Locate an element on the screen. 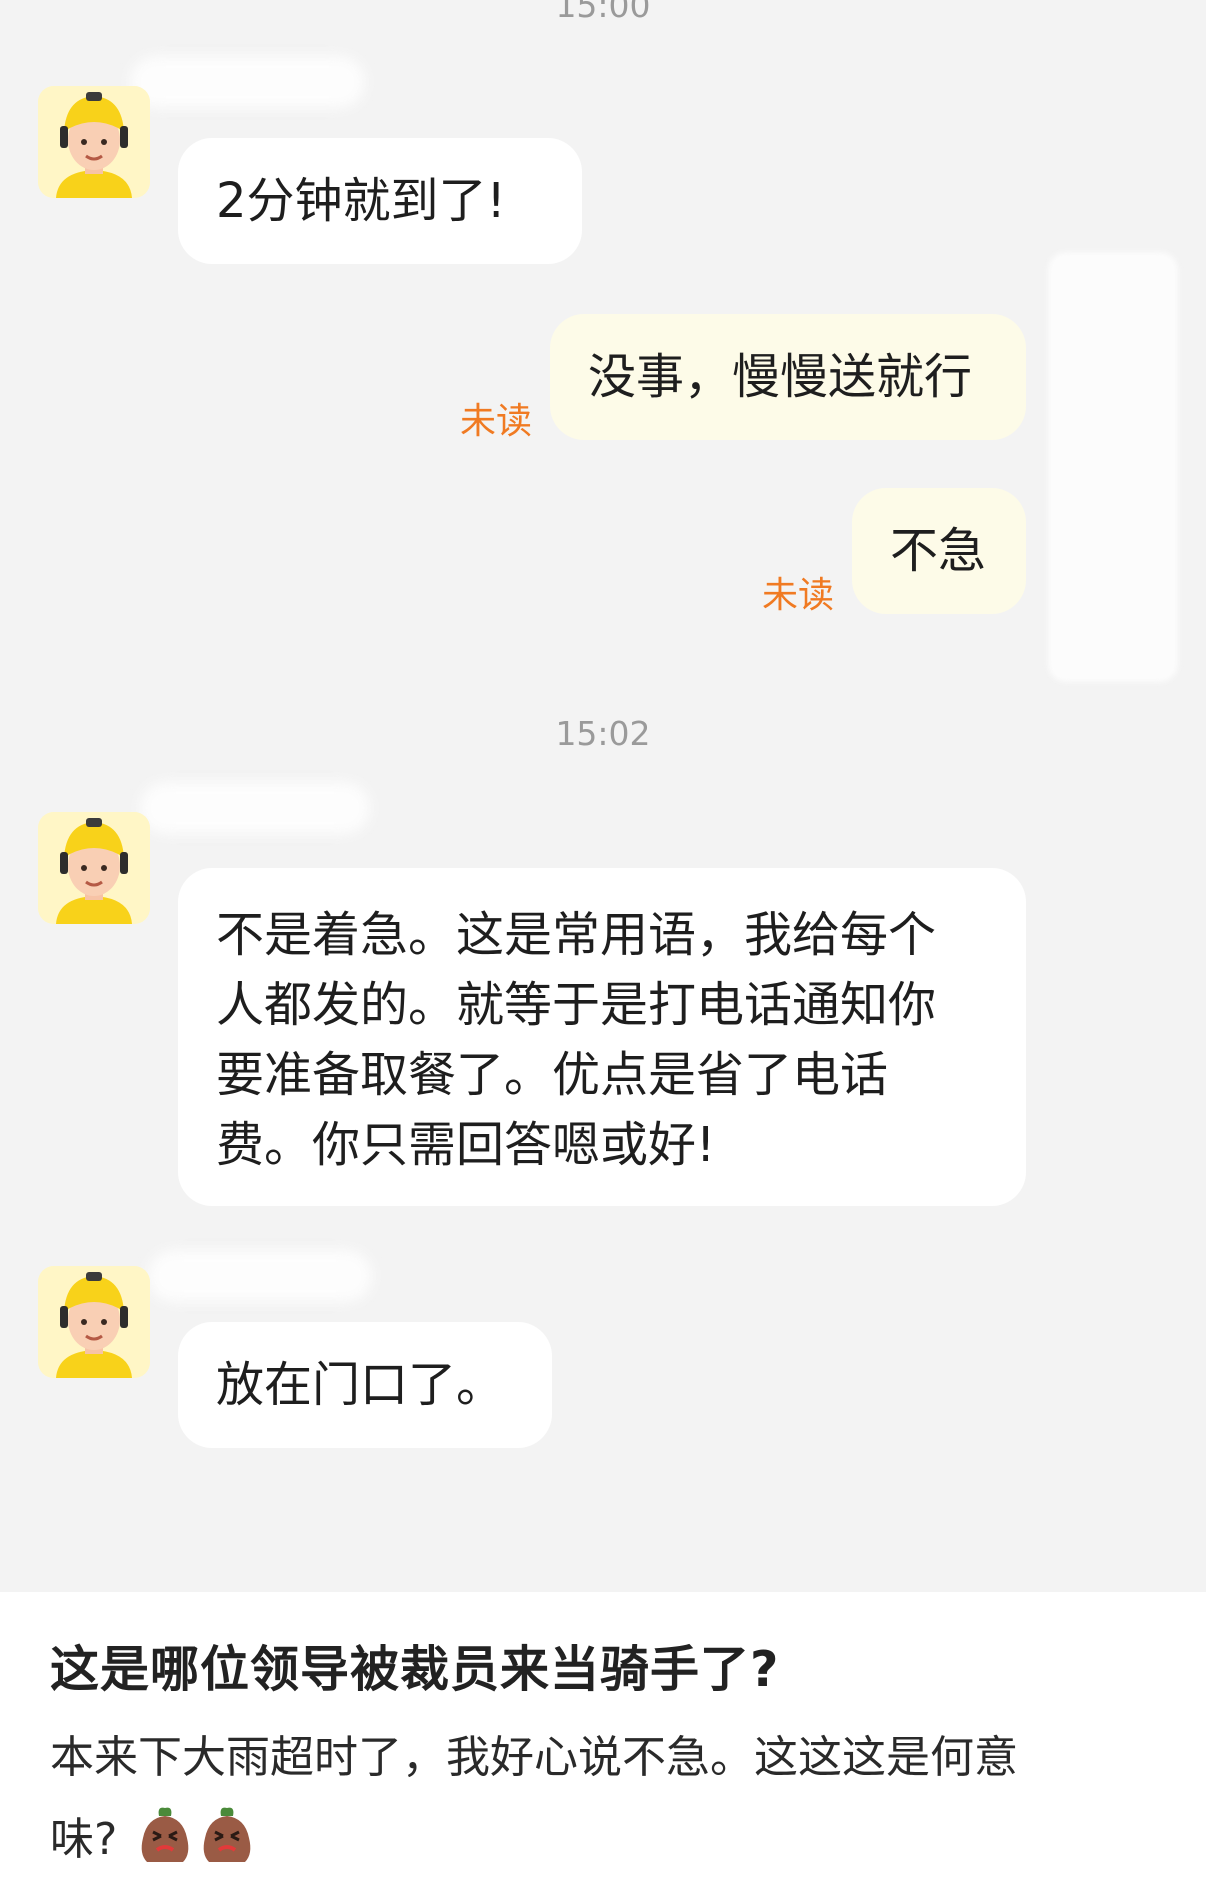  message-text: 不急 is located at coordinates (938, 551).